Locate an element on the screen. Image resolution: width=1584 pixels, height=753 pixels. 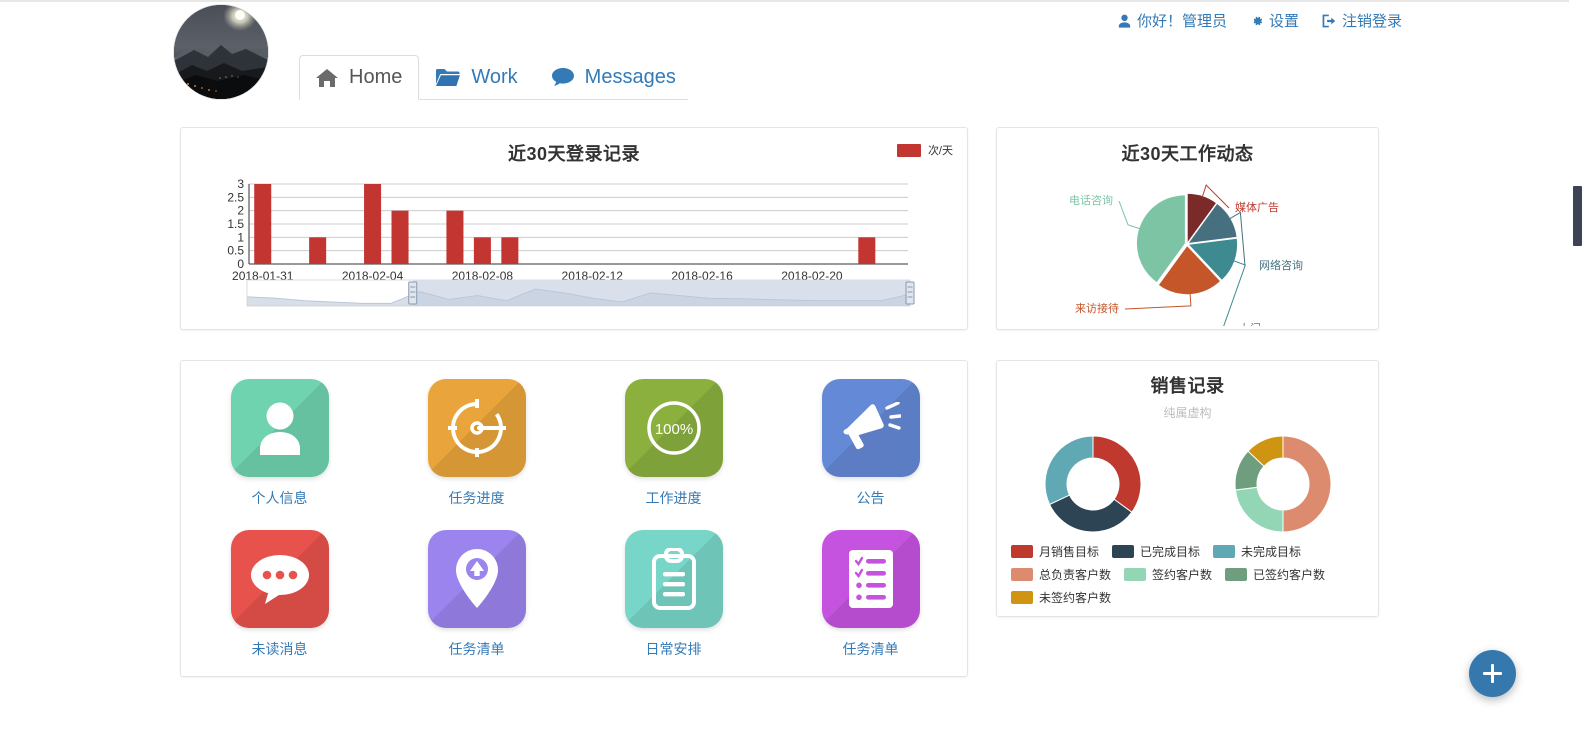
sales-legend-item: 未完成目标 is located at coordinates (1257, 551).